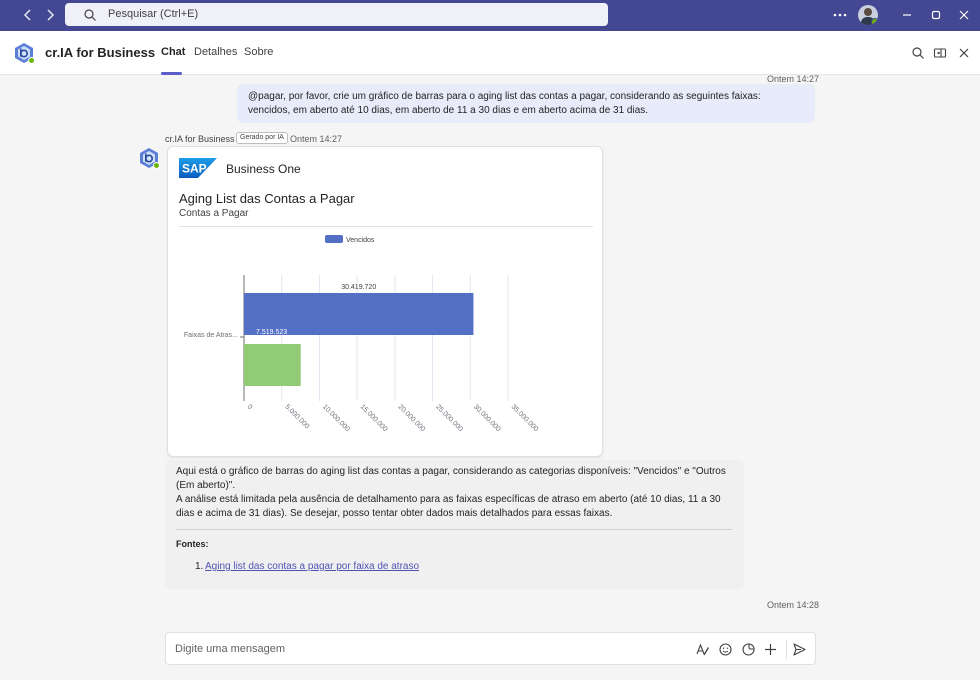  I want to click on x-tick-label: 5.000.000, so click(296, 416).